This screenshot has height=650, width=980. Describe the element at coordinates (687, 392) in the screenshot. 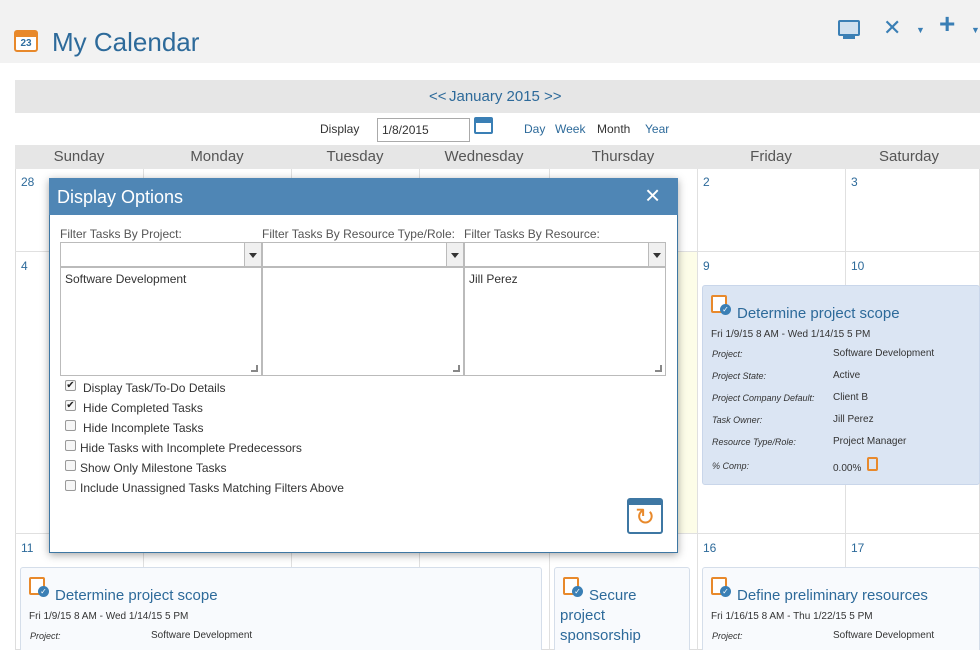

I see `today-highlight` at that location.